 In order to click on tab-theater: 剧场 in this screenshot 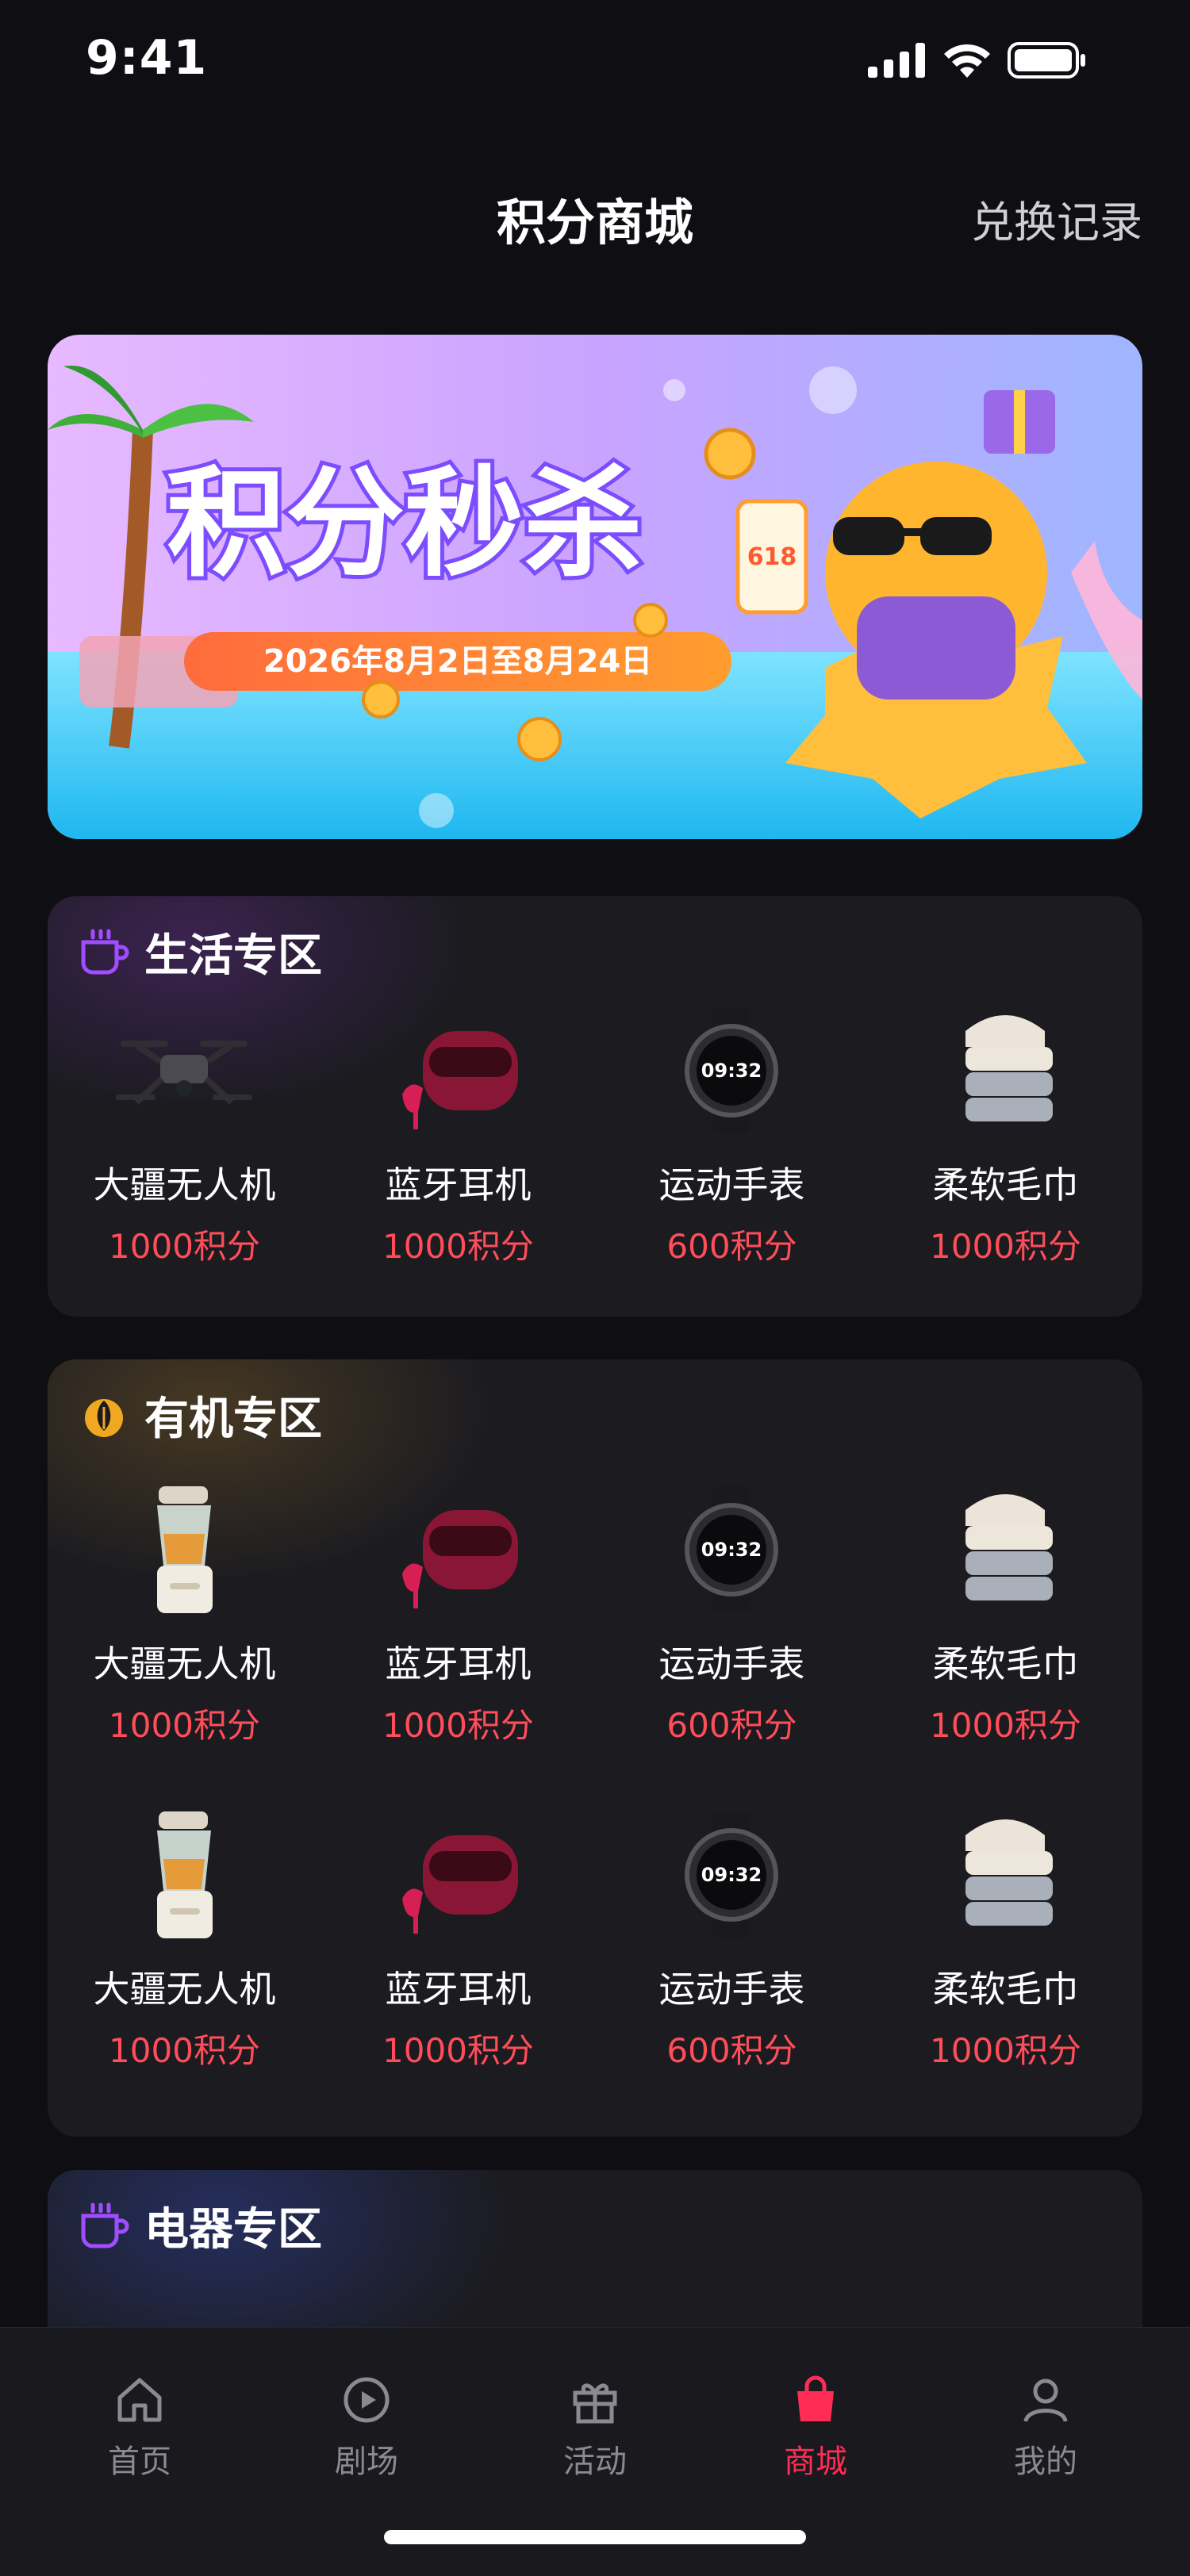, I will do `click(366, 2427)`.